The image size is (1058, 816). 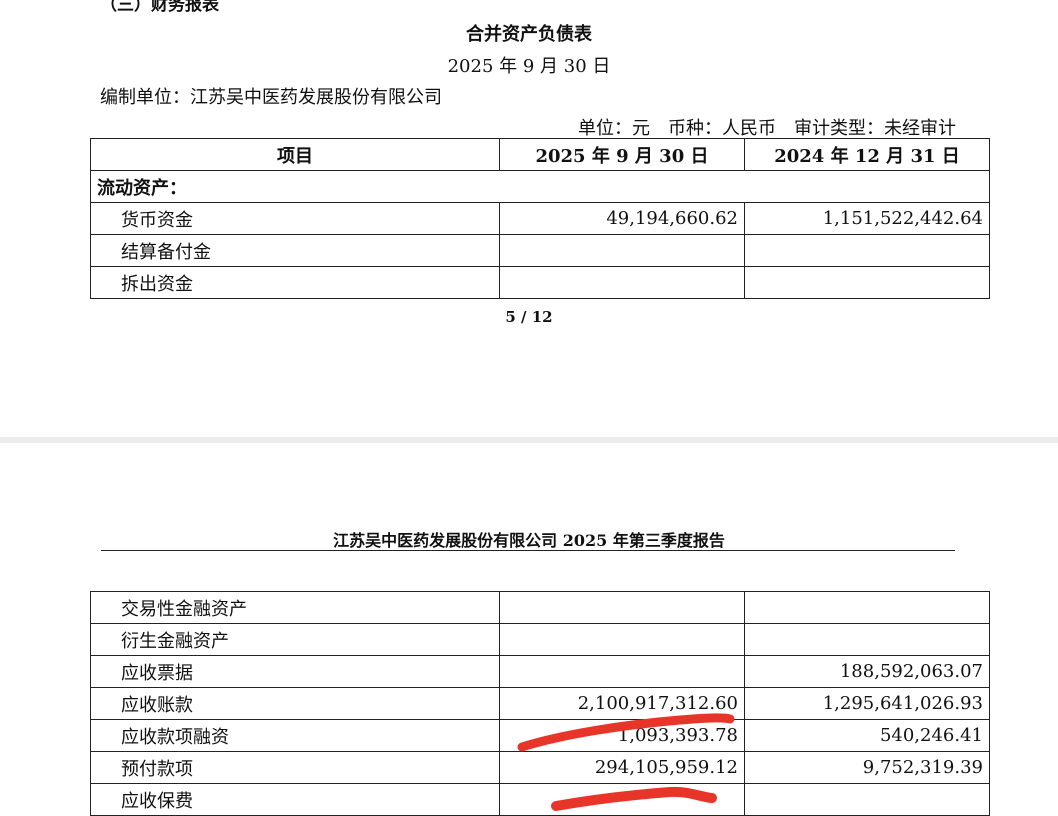 I want to click on table-row: 交易性金融资产, so click(x=540, y=607).